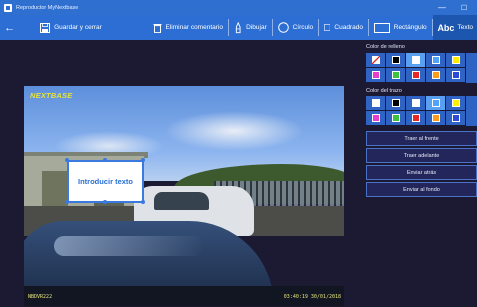 Image resolution: width=477 pixels, height=307 pixels. Describe the element at coordinates (40, 297) in the screenshot. I see `device-stamp: NBDVR222` at that location.